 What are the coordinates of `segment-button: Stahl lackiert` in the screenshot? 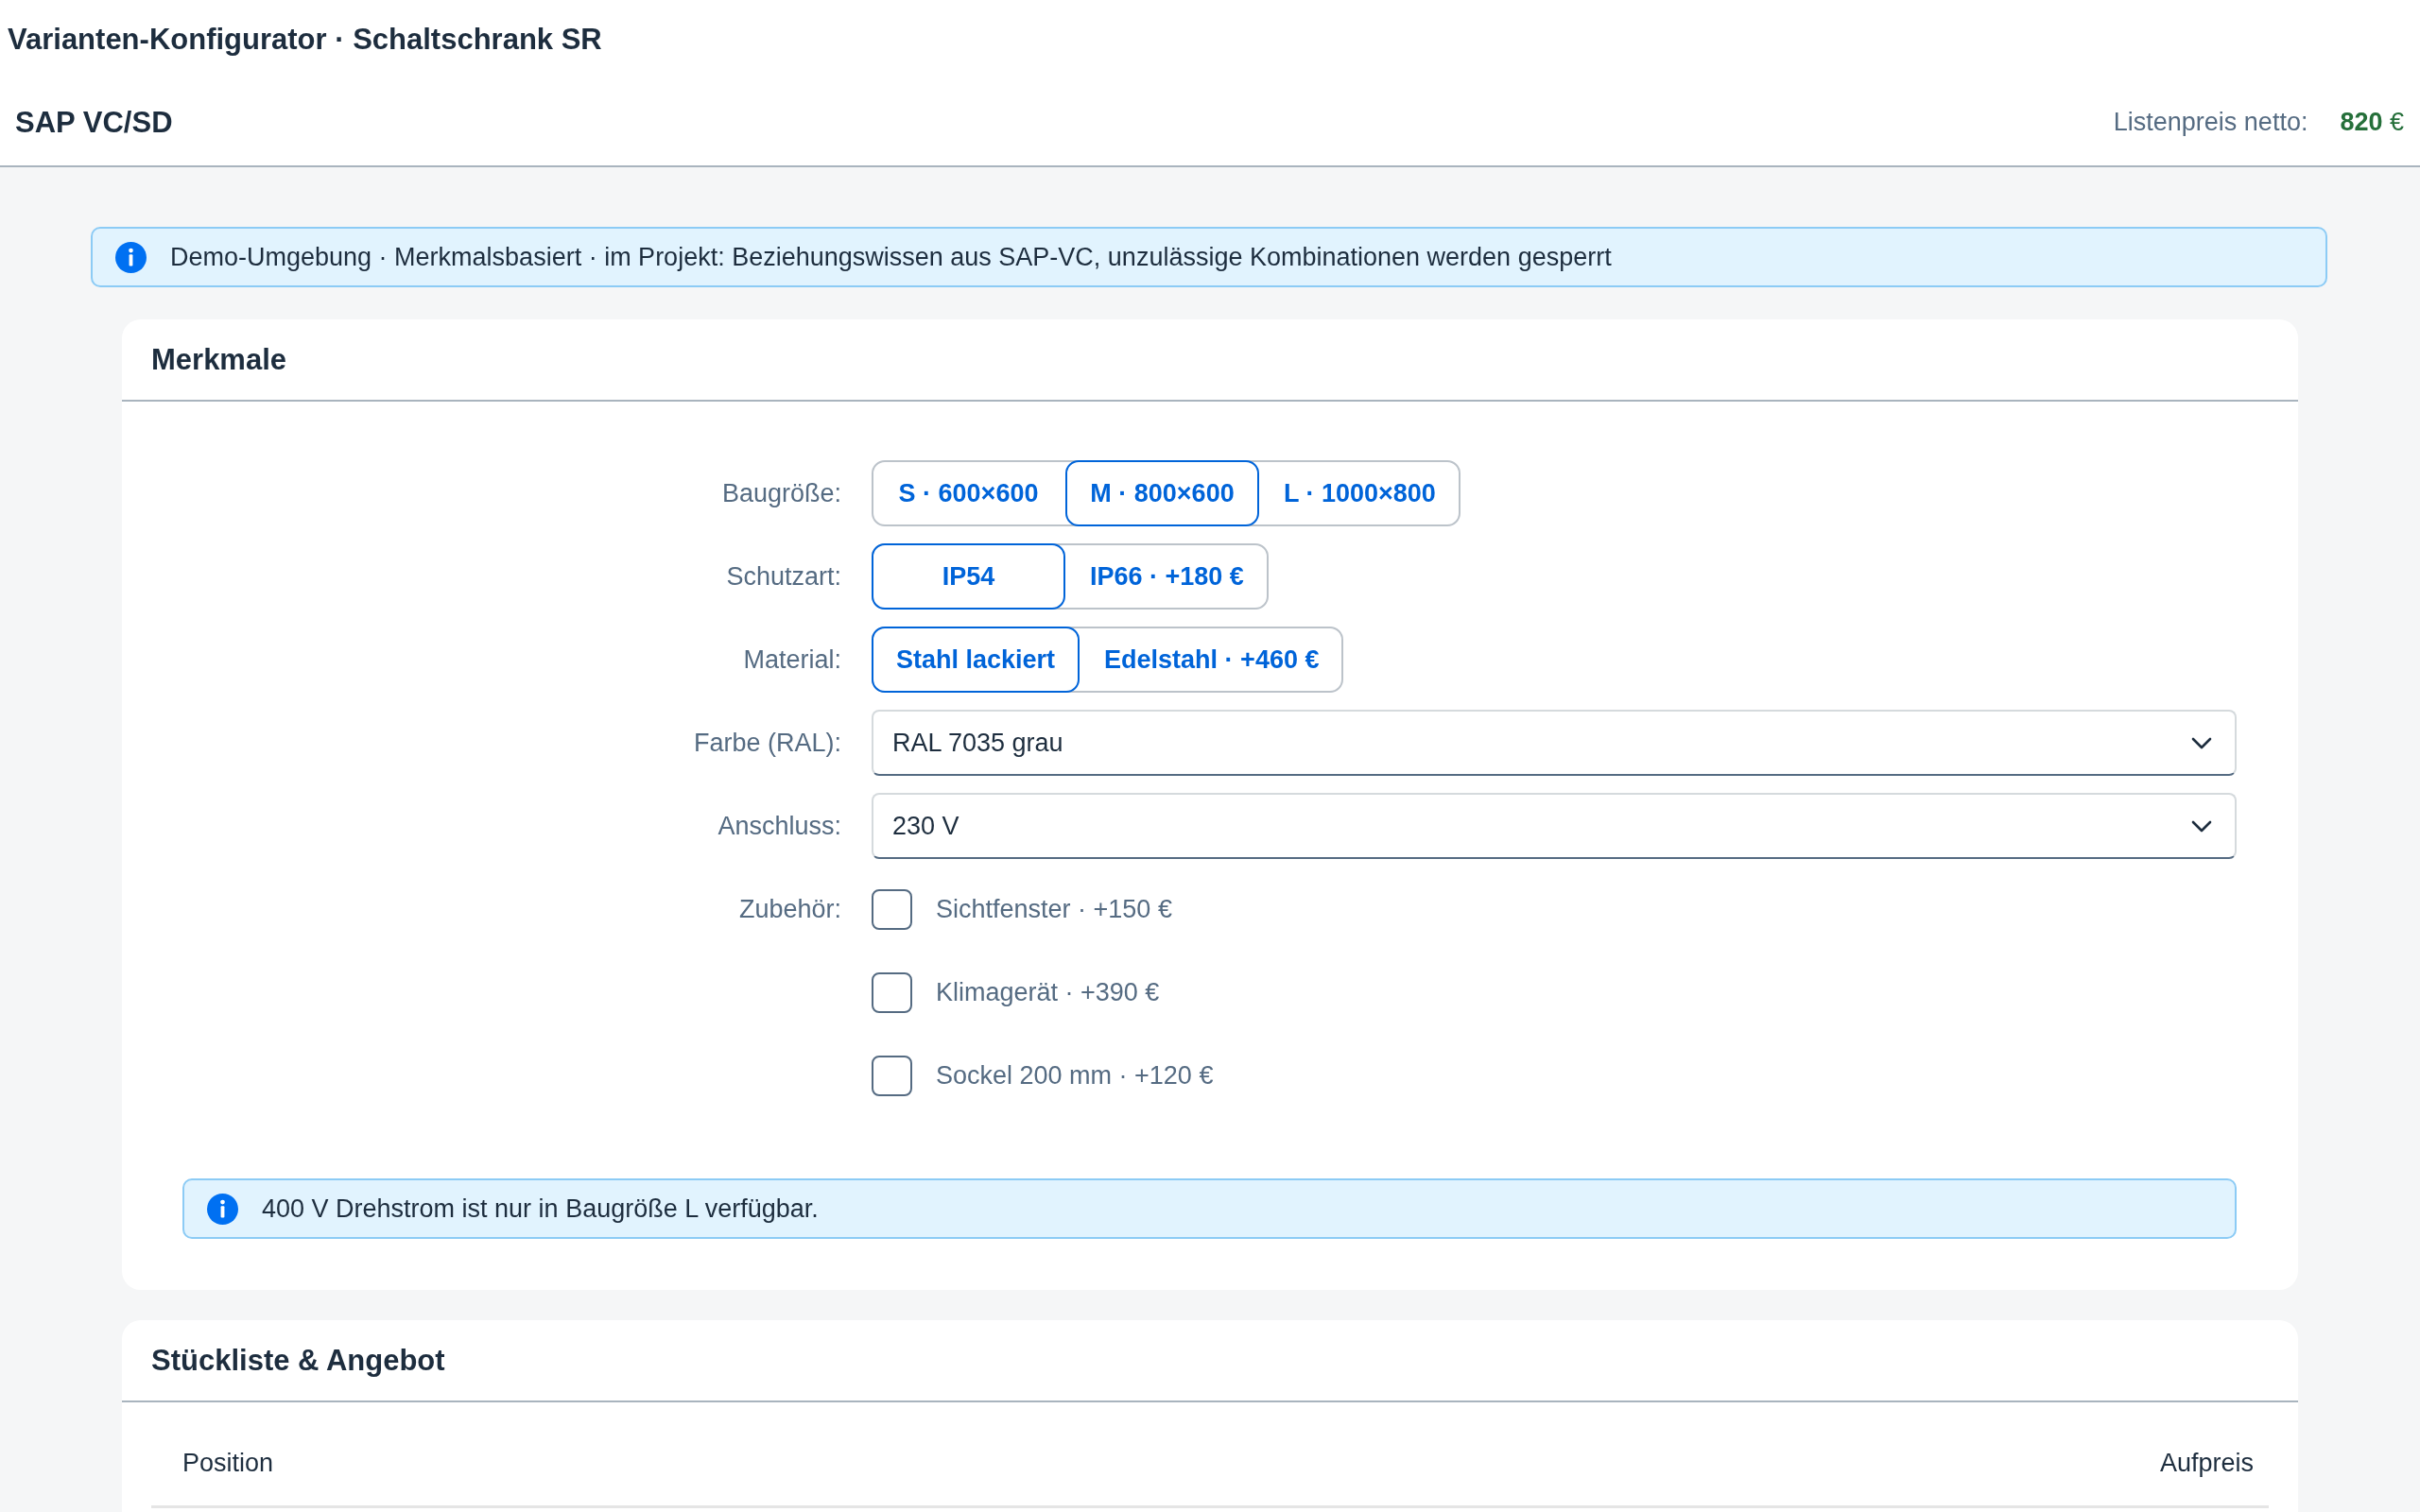 It's located at (976, 660).